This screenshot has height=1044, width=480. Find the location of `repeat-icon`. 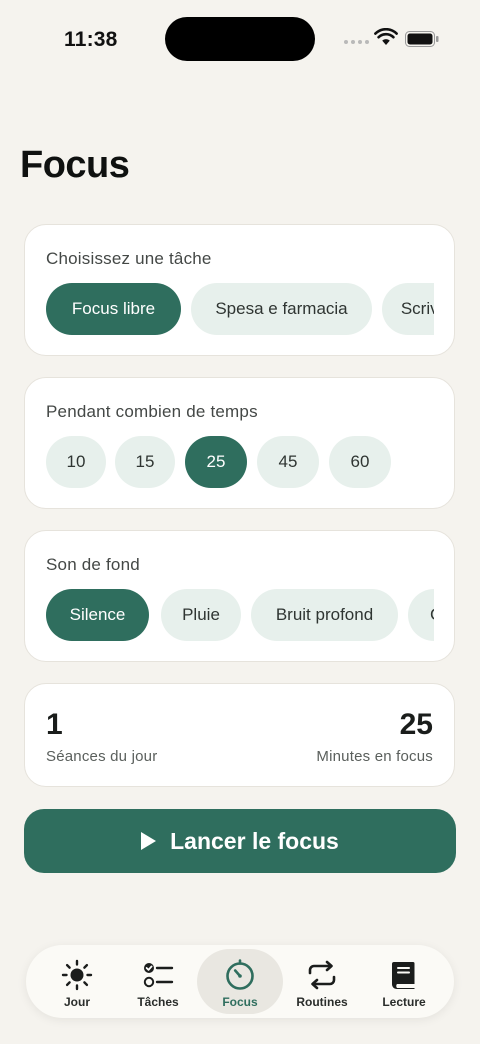

repeat-icon is located at coordinates (322, 975).